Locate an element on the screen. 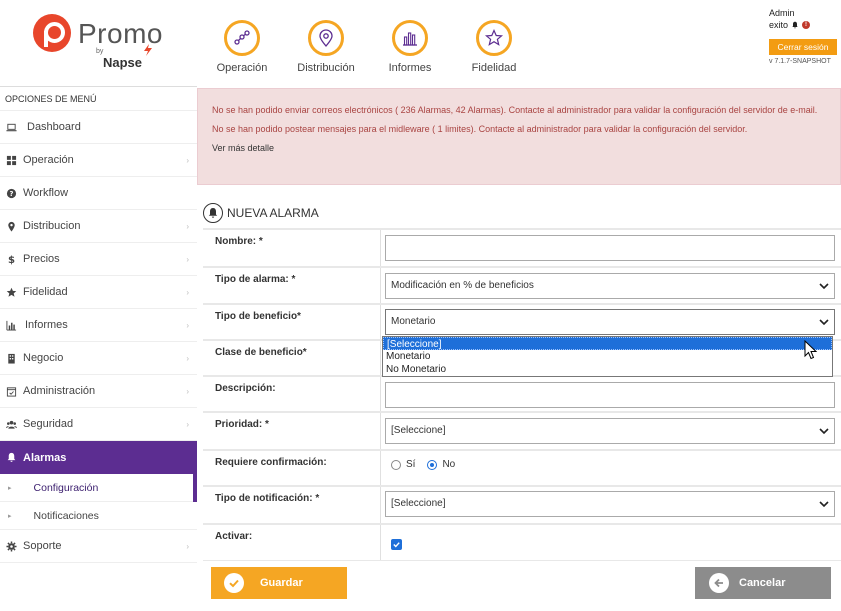 The width and height of the screenshot is (841, 611). label-activar: Activar: is located at coordinates (292, 542).